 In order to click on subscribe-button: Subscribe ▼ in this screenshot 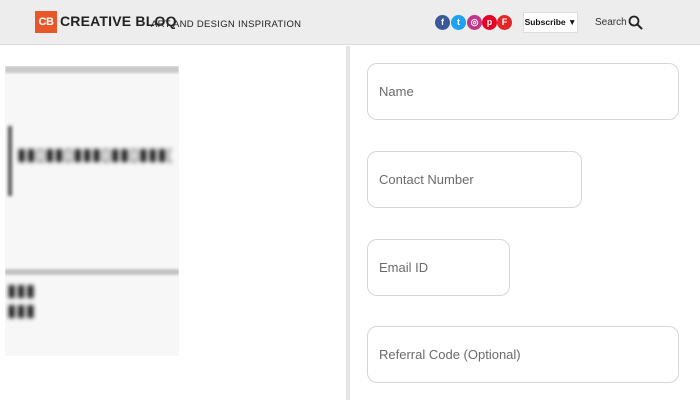, I will do `click(550, 22)`.